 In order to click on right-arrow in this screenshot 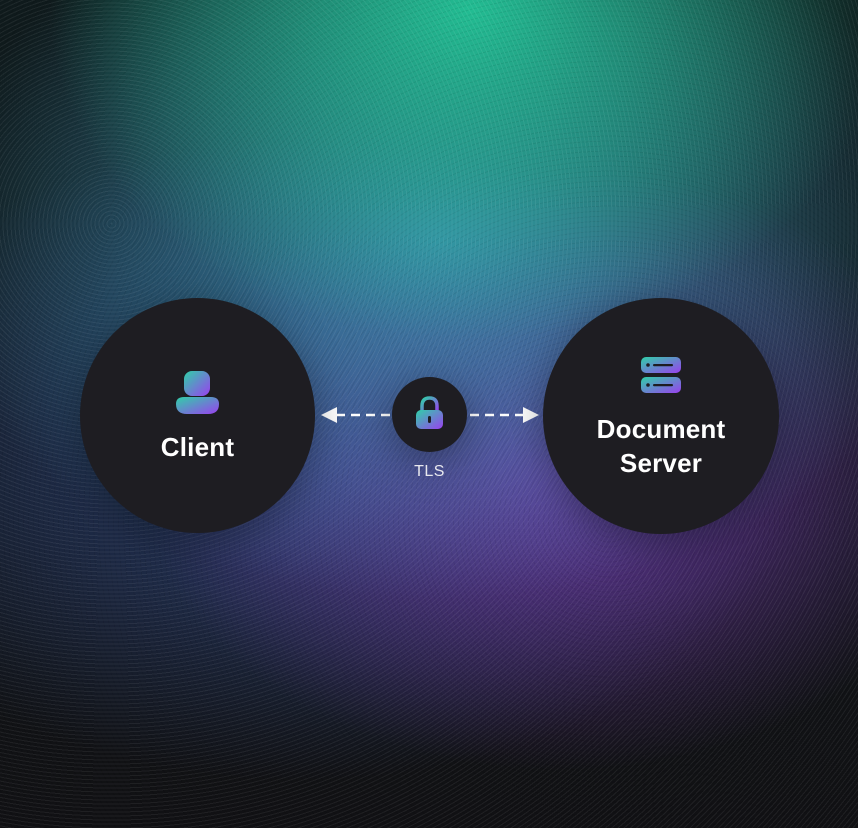, I will do `click(504, 415)`.